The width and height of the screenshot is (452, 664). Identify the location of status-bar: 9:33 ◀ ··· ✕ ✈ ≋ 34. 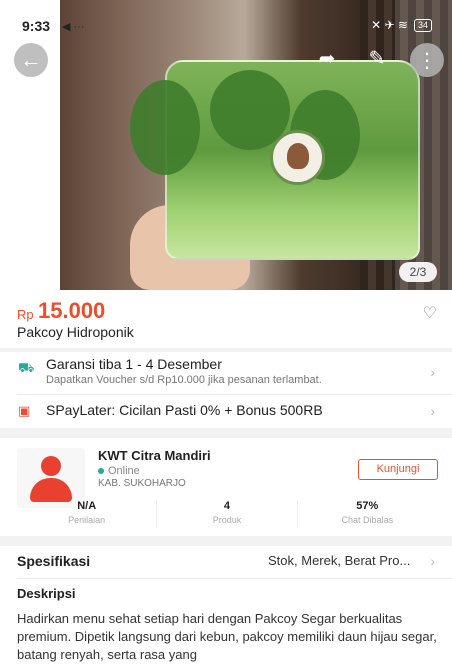
(226, 17).